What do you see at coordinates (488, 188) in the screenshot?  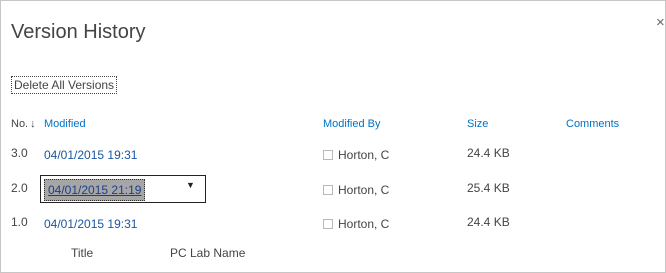 I see `version-size: 25.4 KB` at bounding box center [488, 188].